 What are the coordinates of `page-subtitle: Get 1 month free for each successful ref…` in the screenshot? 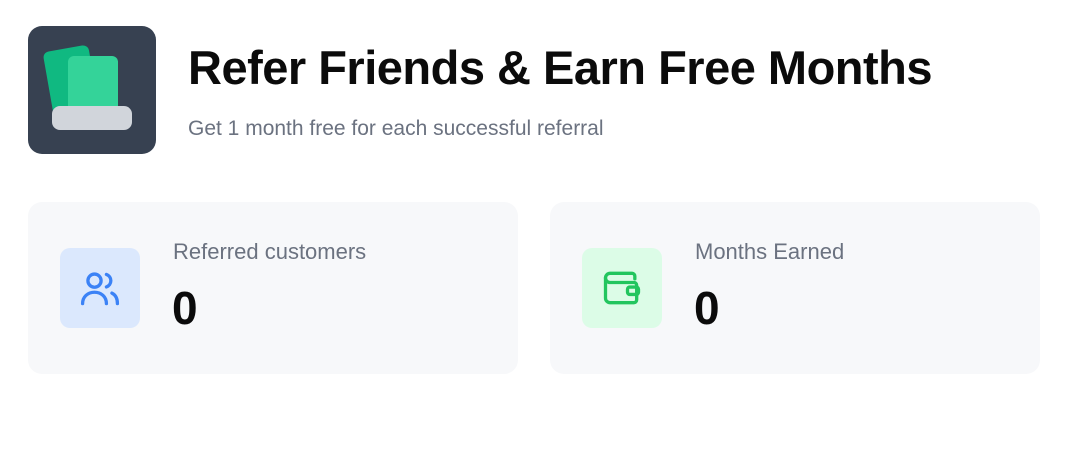 It's located at (396, 128).